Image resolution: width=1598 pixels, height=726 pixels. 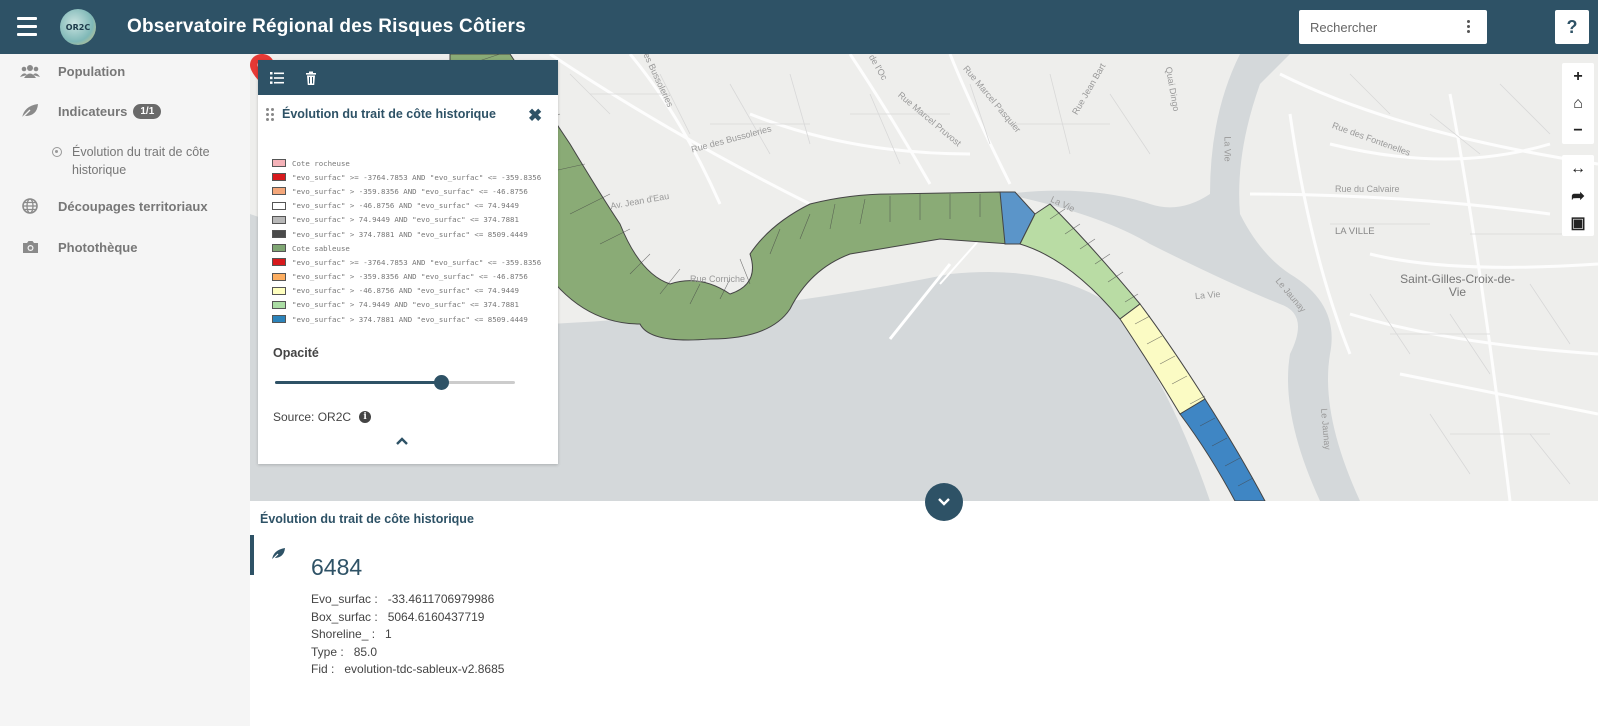 What do you see at coordinates (389, 114) in the screenshot?
I see `legend-title-text: Évolution du trait de côte historique` at bounding box center [389, 114].